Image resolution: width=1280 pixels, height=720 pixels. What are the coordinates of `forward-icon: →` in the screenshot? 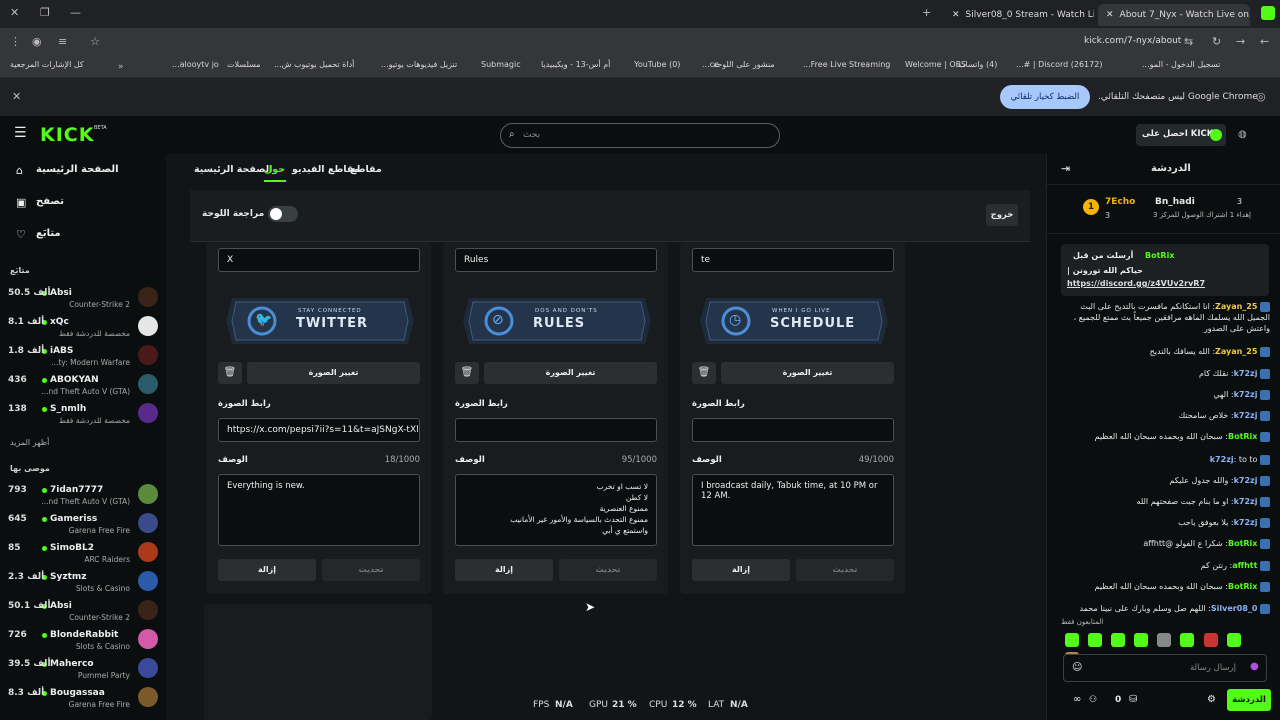 It's located at (1240, 42).